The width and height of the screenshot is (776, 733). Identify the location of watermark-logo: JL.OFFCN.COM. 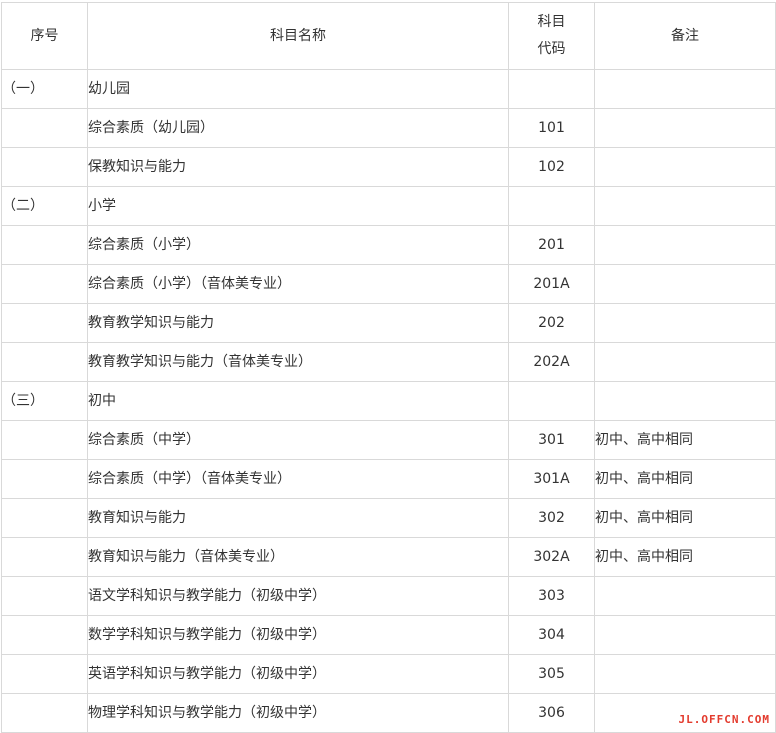
(724, 719).